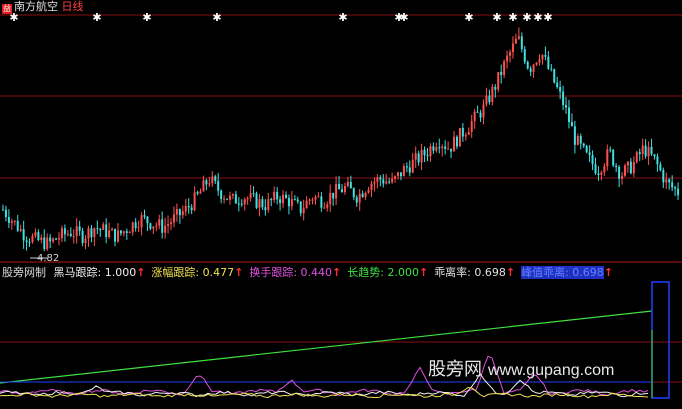 The image size is (682, 409). Describe the element at coordinates (383, 272) in the screenshot. I see `indicator-item-3: 长趋势: 2.000` at that location.